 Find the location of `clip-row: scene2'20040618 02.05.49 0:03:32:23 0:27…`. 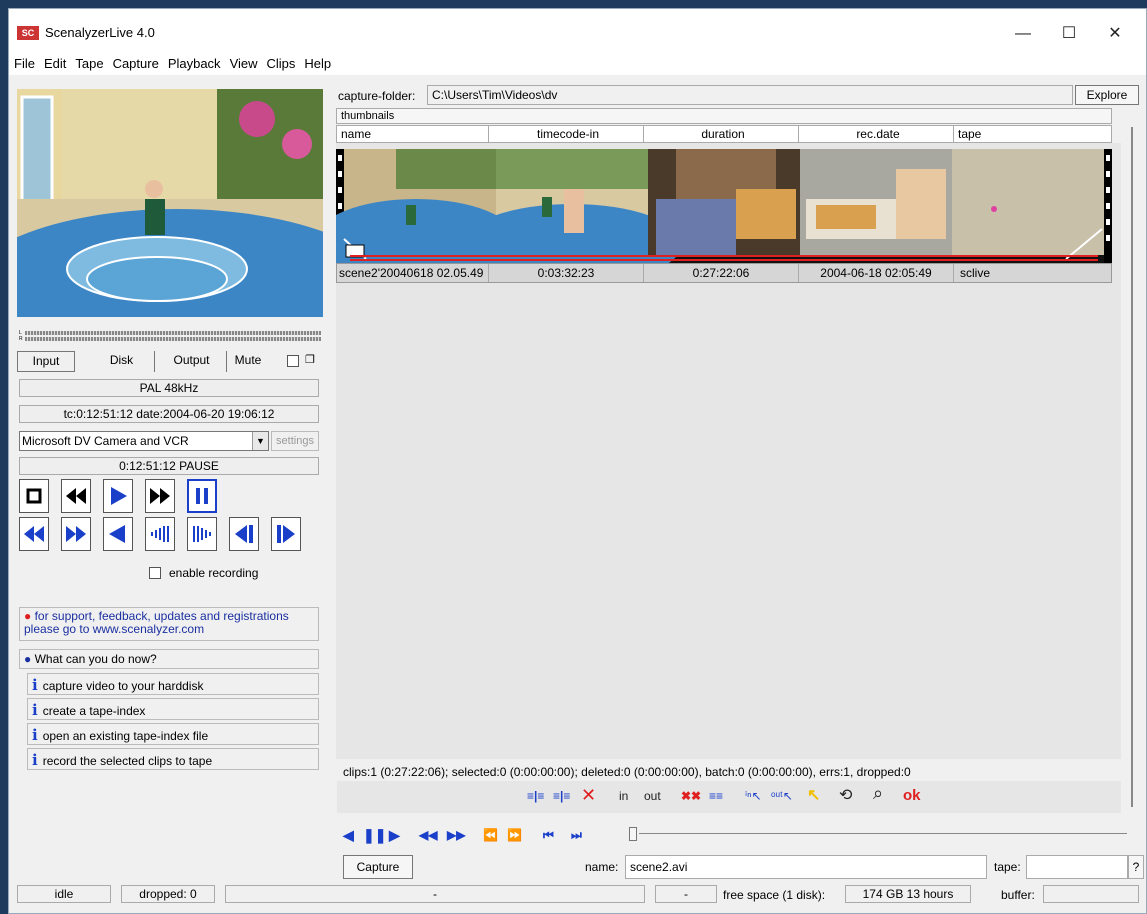

clip-row: scene2'20040618 02.05.49 0:03:32:23 0:27… is located at coordinates (724, 273).